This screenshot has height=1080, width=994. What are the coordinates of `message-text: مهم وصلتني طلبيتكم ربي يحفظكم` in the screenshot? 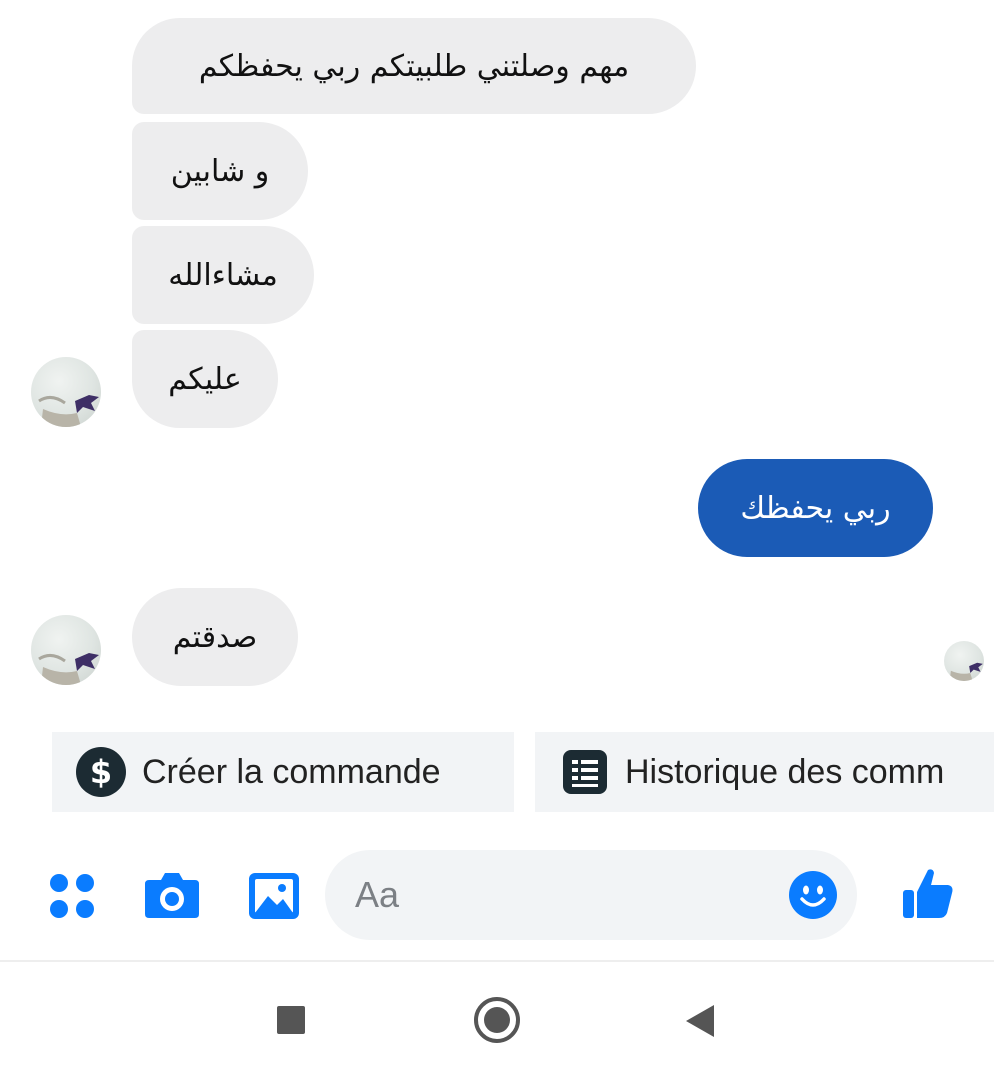 It's located at (414, 66).